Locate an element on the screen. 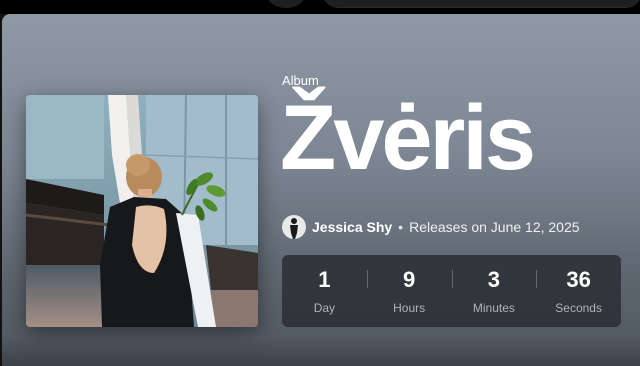  countdown-label: Hours is located at coordinates (409, 308).